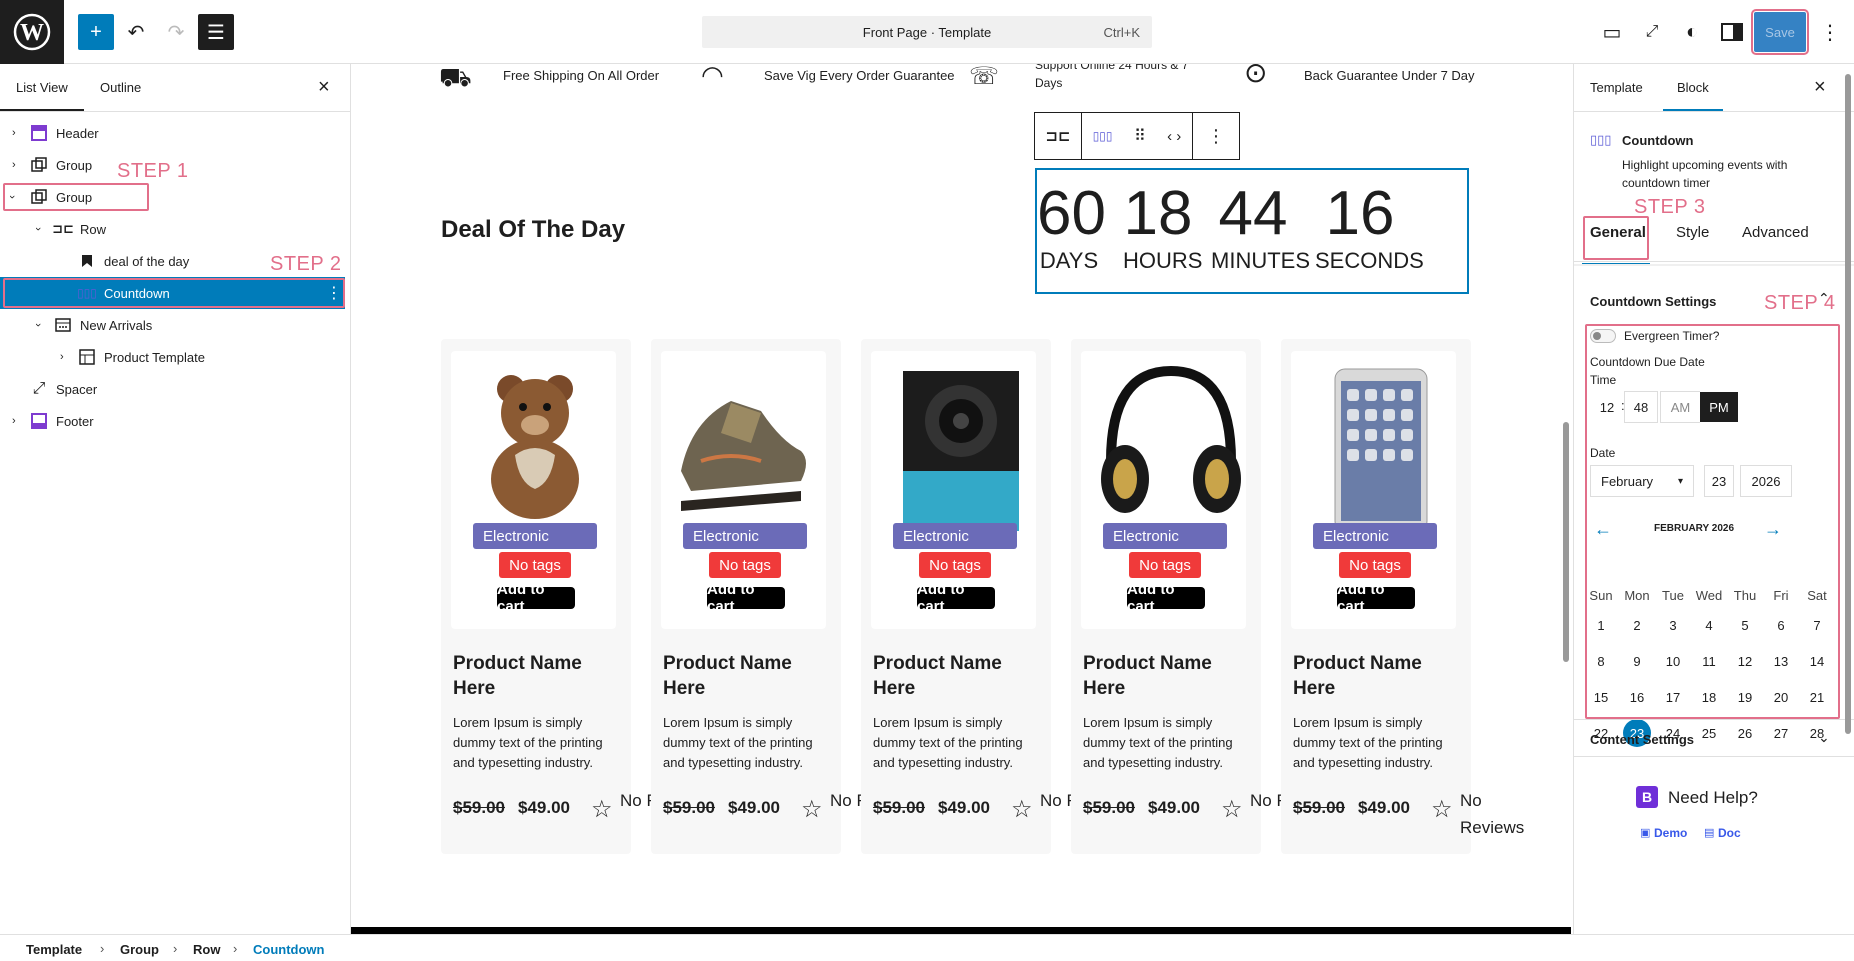 The width and height of the screenshot is (1854, 961). I want to click on calendar-day: 16, so click(1637, 697).